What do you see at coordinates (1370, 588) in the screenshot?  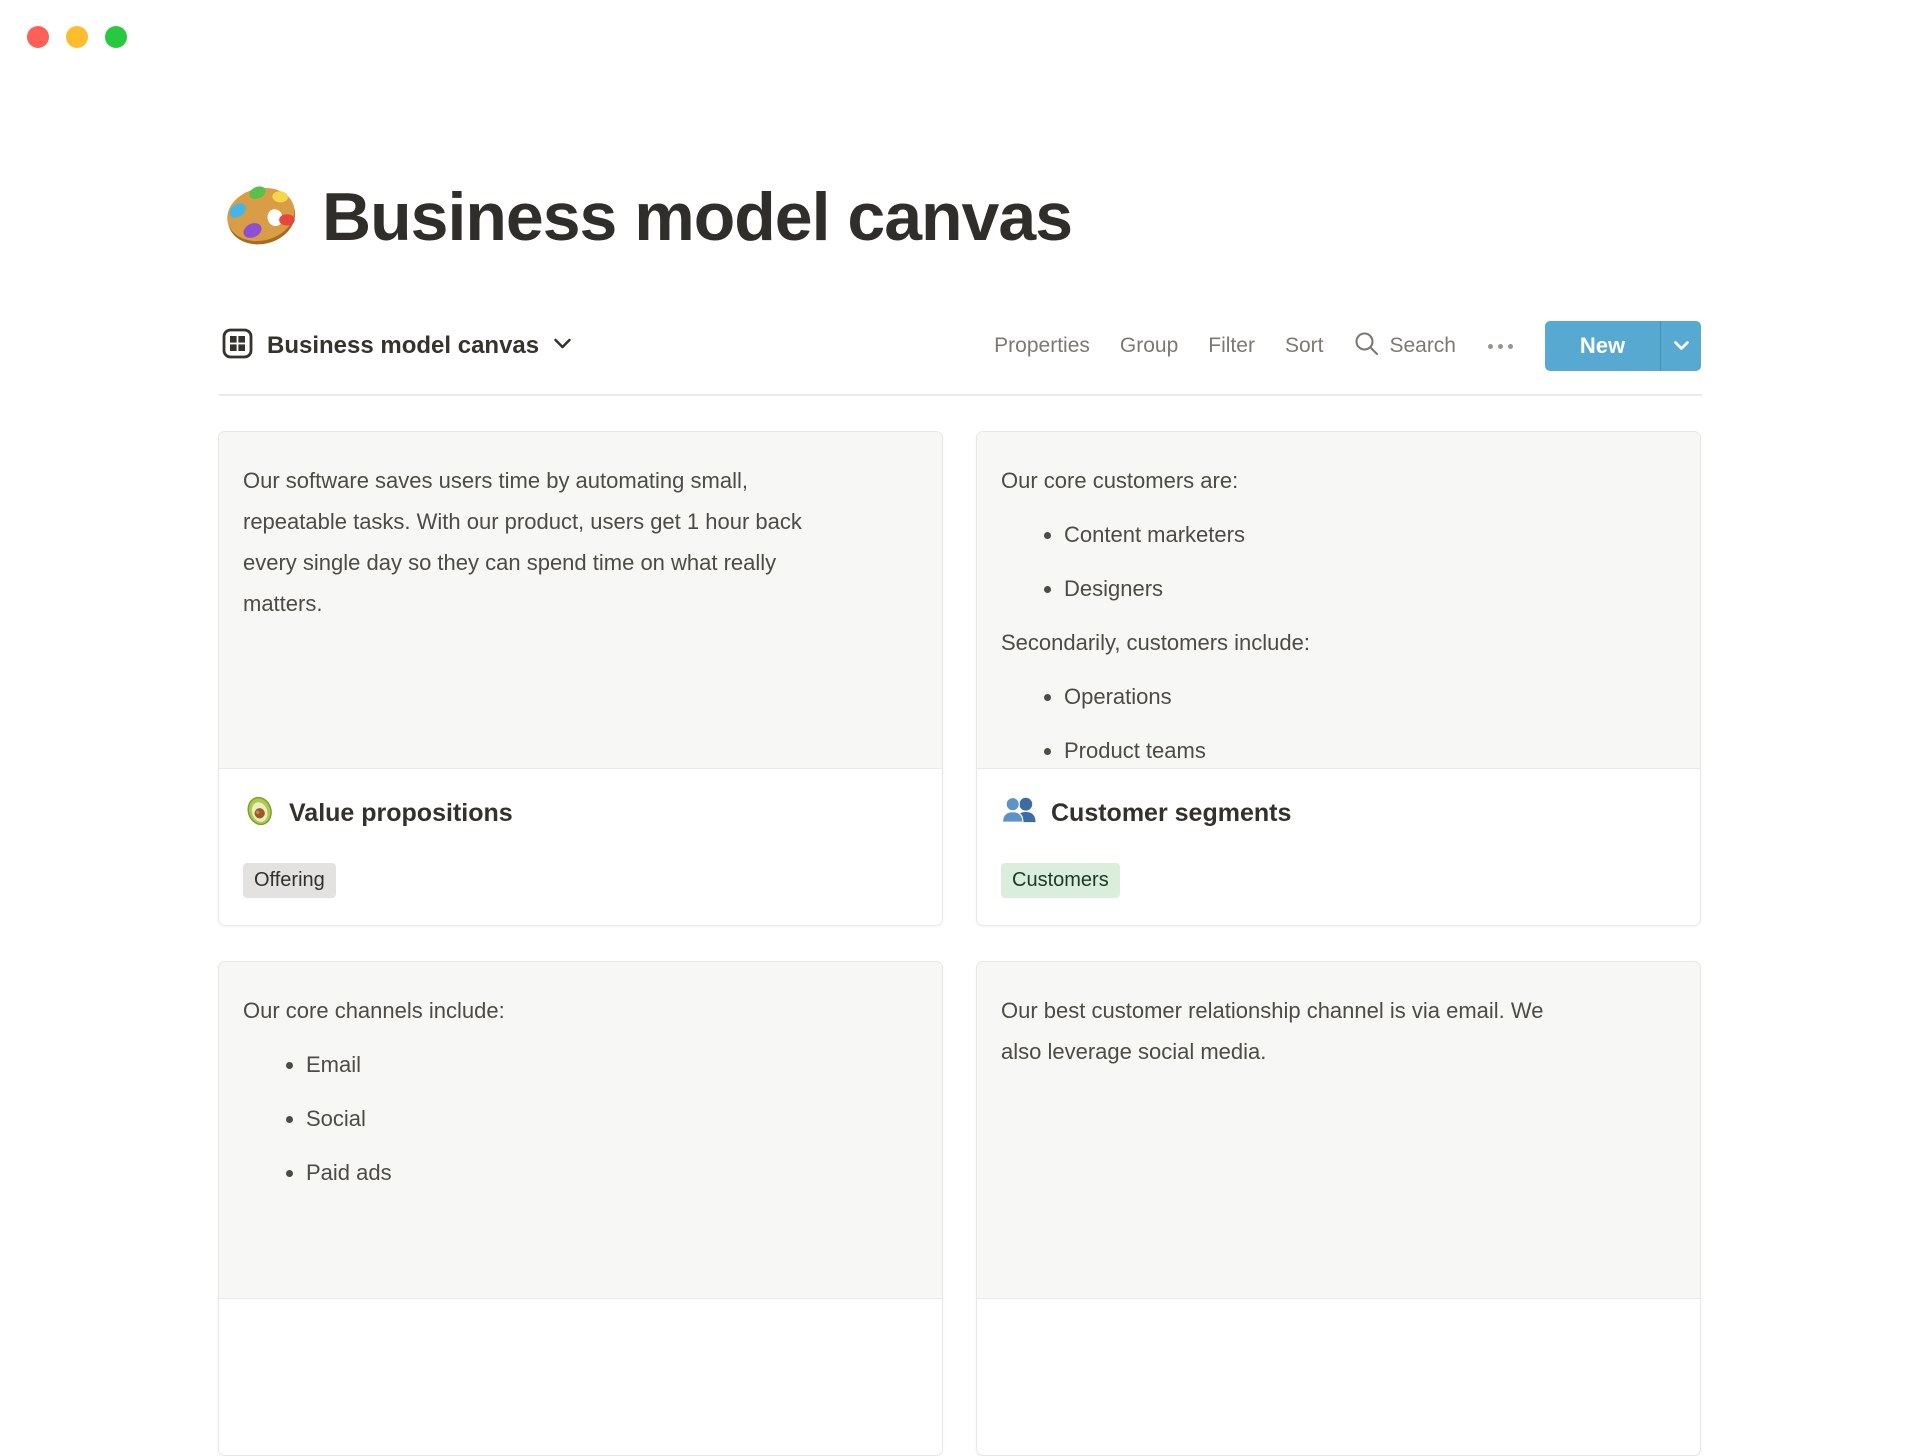 I see `card-bullet-item: Designers` at bounding box center [1370, 588].